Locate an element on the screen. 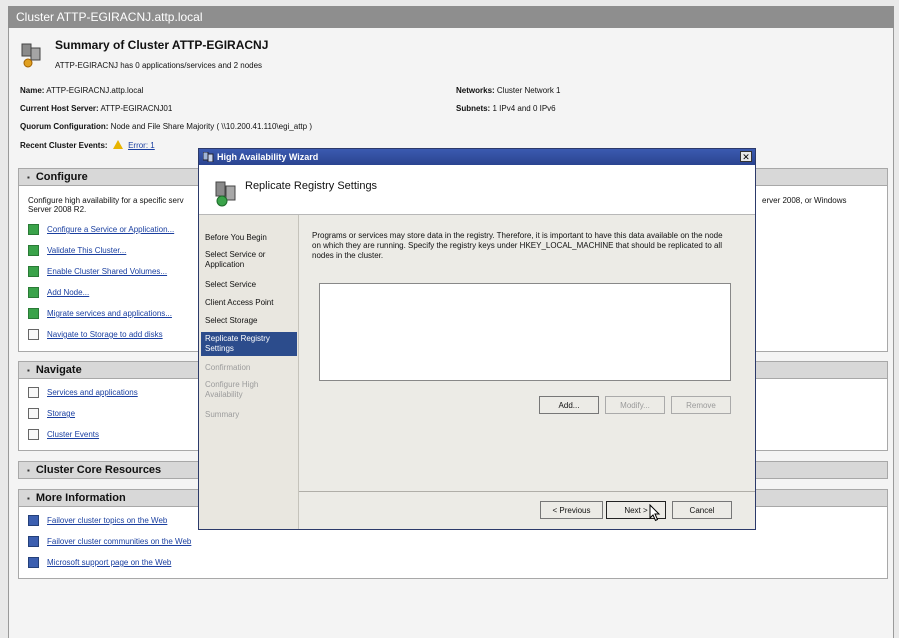 This screenshot has height=638, width=899. expand-icon: ▪ is located at coordinates (28, 470).